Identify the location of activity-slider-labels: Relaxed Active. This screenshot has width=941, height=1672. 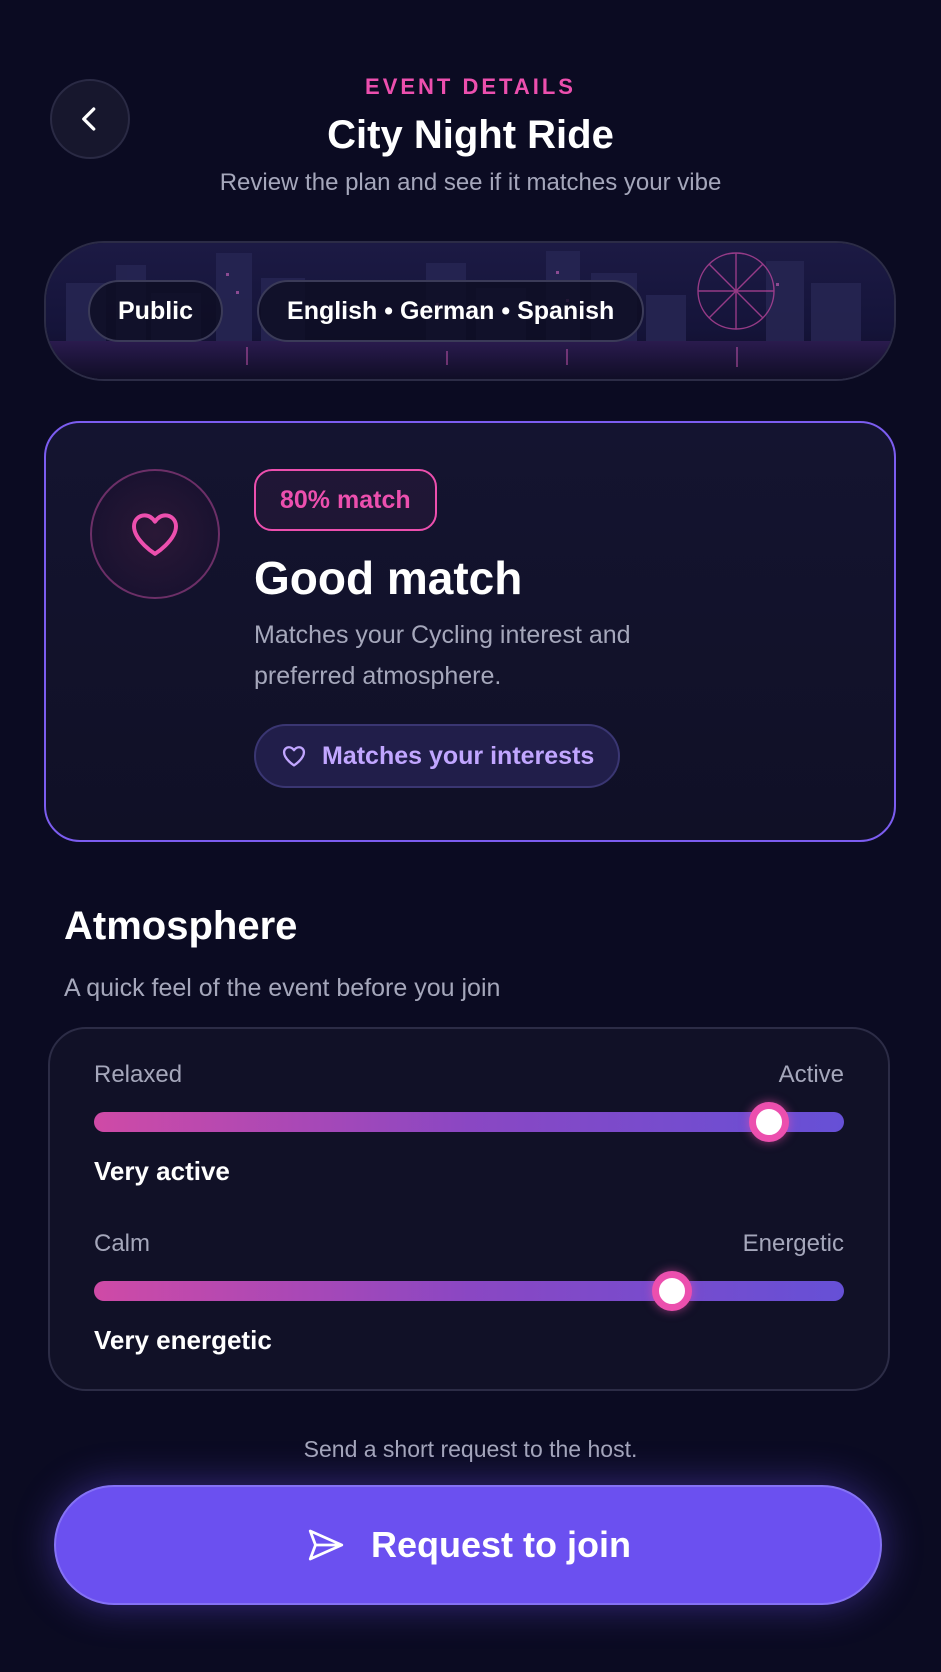
(469, 1075).